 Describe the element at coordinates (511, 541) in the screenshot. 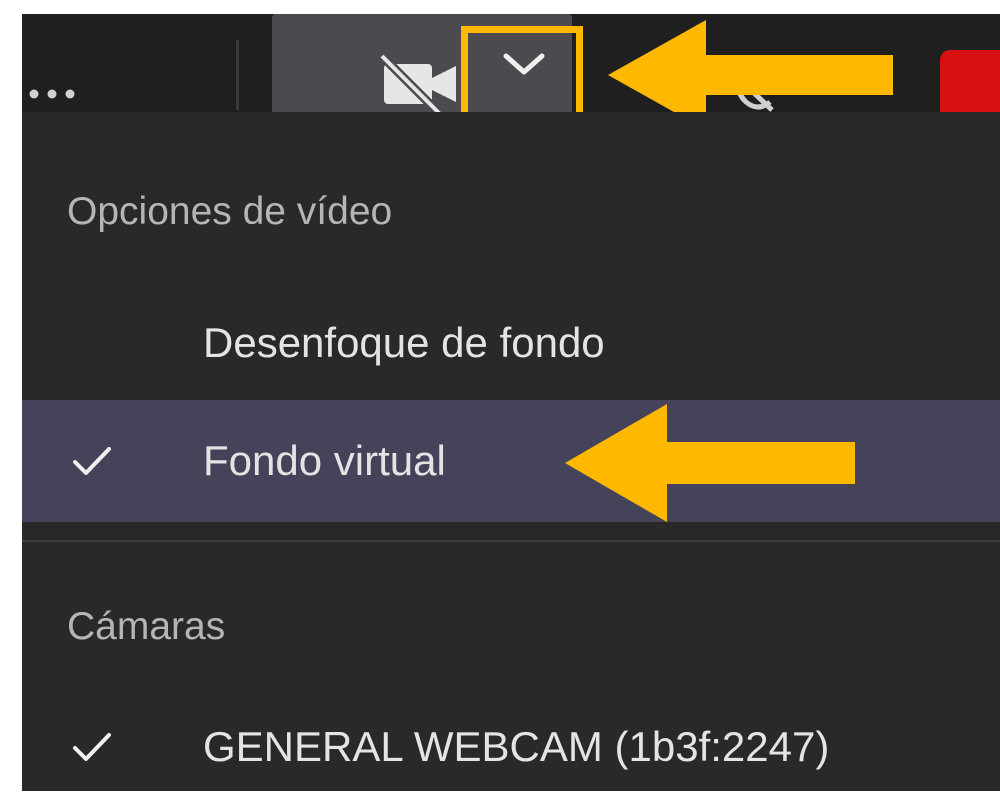

I see `menu-divider` at that location.